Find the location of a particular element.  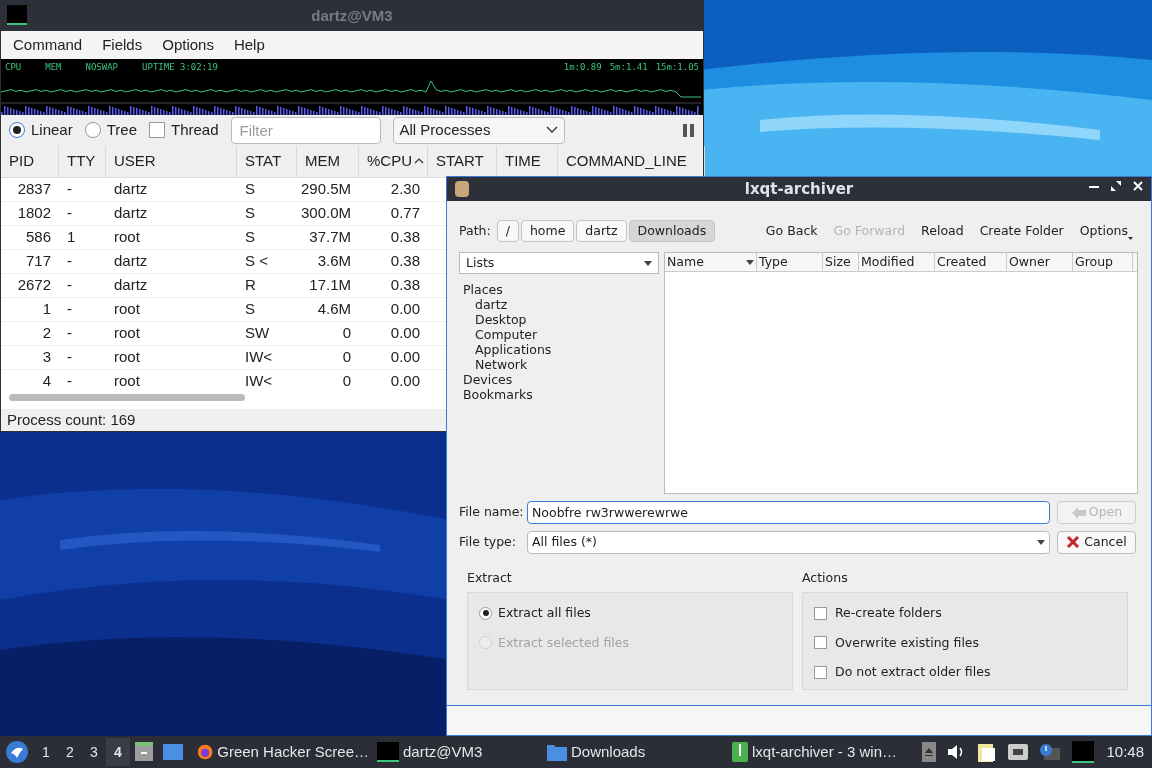

tree-item: Desktop is located at coordinates (567, 319).